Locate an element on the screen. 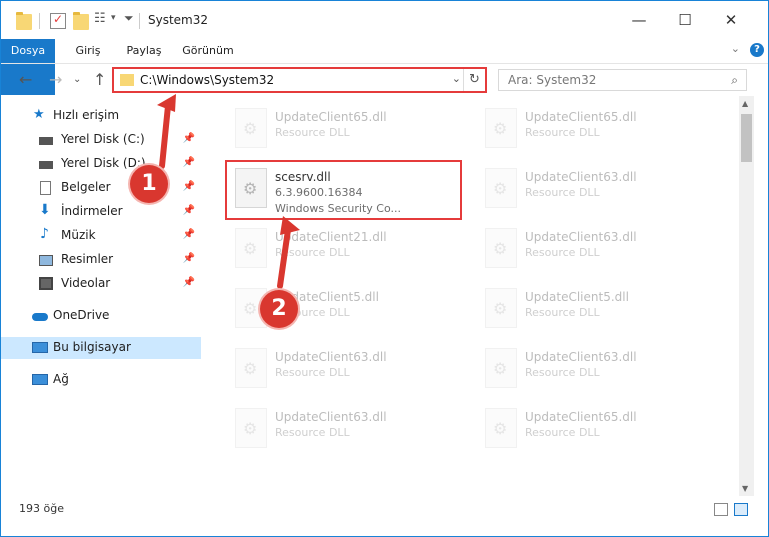 The width and height of the screenshot is (769, 537). arrow-1-shaft is located at coordinates (165, 136).